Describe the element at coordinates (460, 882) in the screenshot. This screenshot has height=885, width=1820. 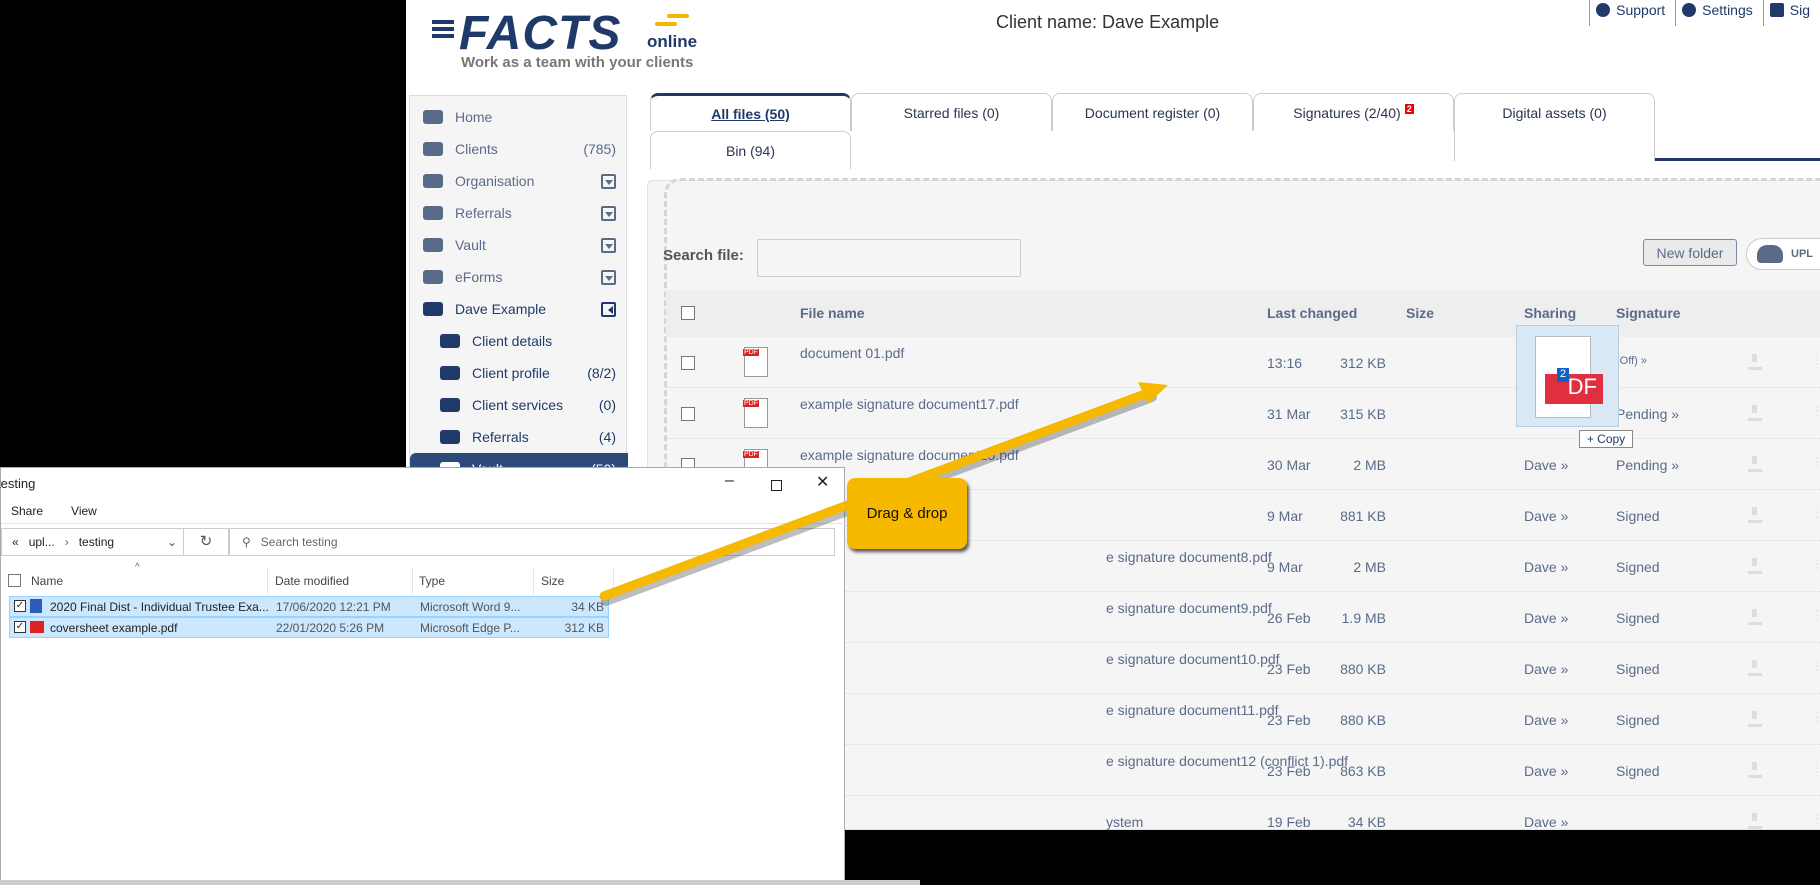
I see `taskbar-strip` at that location.